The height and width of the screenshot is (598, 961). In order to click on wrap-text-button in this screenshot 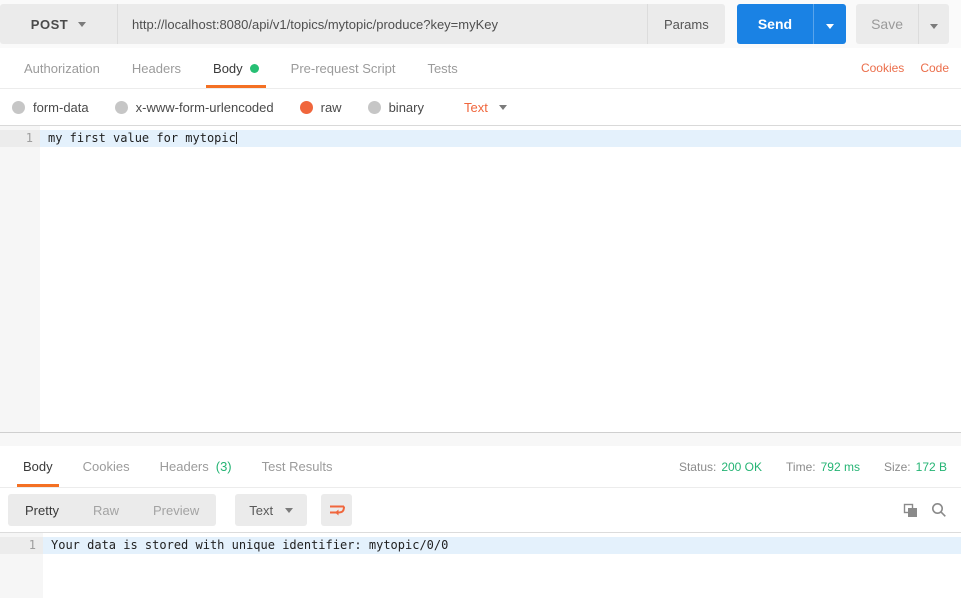, I will do `click(337, 510)`.